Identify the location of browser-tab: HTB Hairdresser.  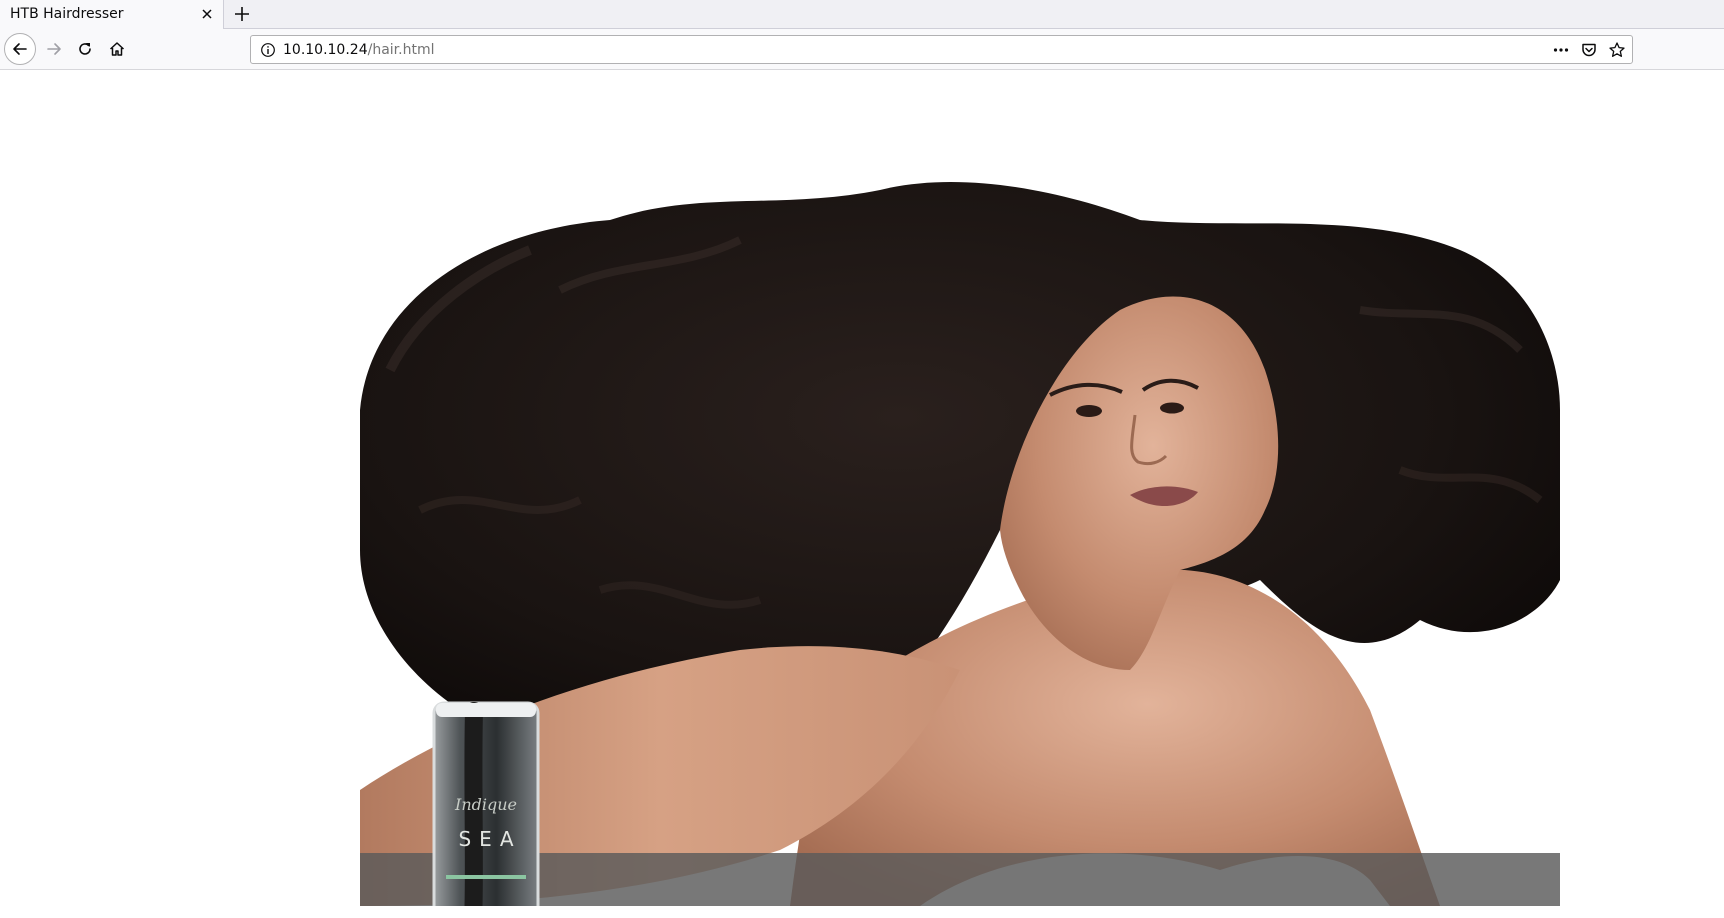
(112, 14).